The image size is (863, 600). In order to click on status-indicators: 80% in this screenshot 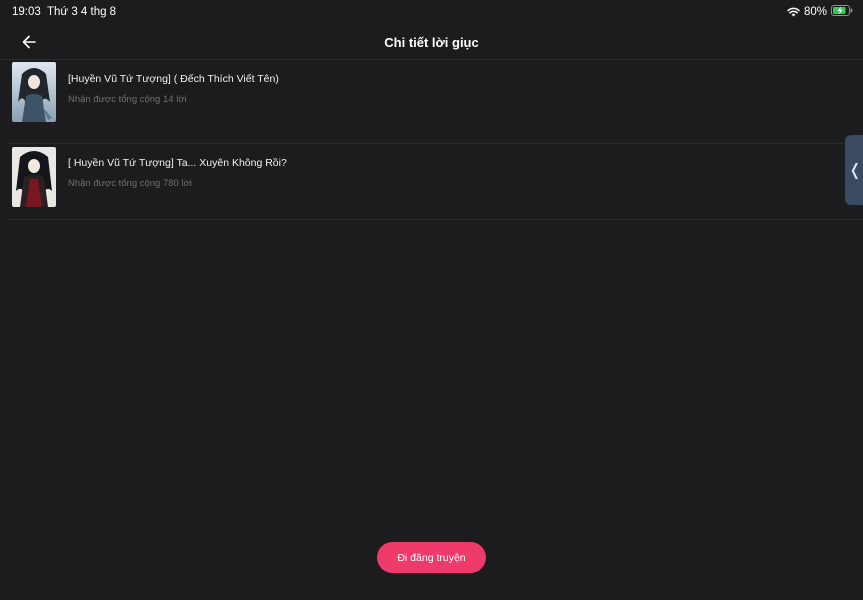, I will do `click(820, 12)`.